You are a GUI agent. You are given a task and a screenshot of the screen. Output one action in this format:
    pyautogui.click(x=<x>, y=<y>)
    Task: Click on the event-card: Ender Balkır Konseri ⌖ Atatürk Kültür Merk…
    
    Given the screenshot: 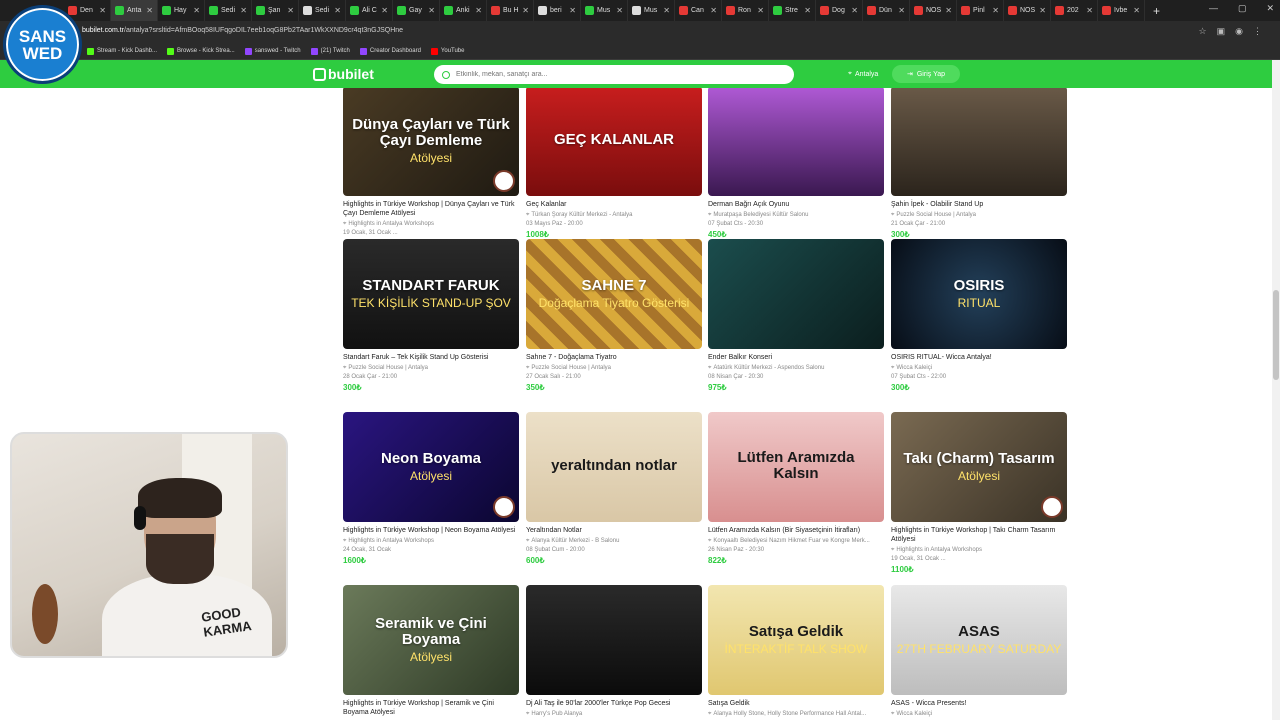 What is the action you would take?
    pyautogui.click(x=796, y=315)
    